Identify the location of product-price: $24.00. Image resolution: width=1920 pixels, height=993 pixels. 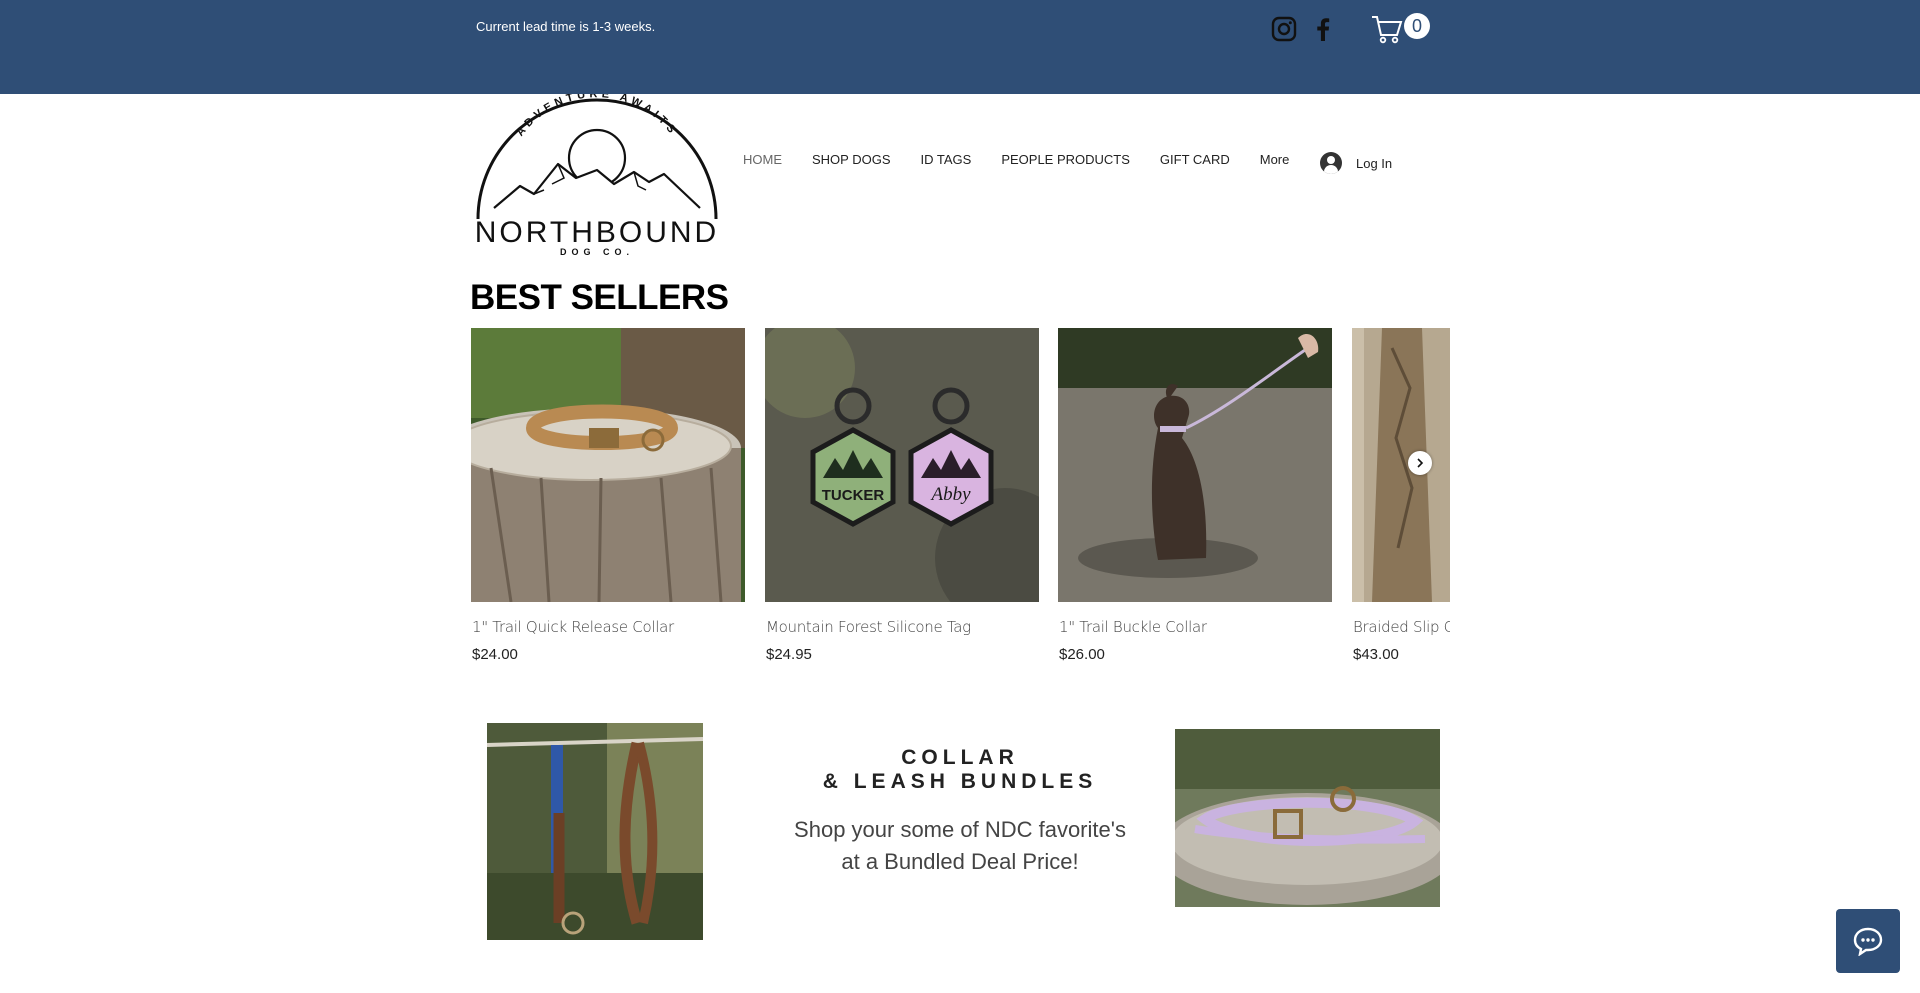
(495, 654).